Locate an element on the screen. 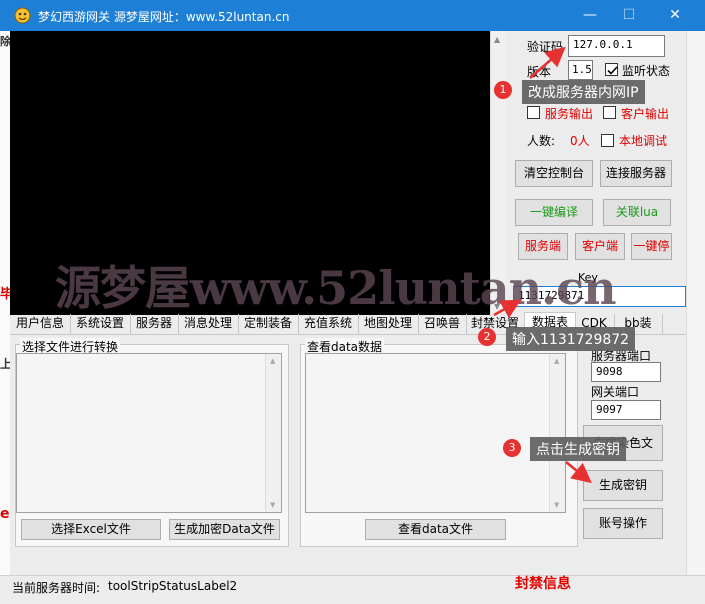  callout-tooltip: 点击生成密钥 is located at coordinates (578, 449).